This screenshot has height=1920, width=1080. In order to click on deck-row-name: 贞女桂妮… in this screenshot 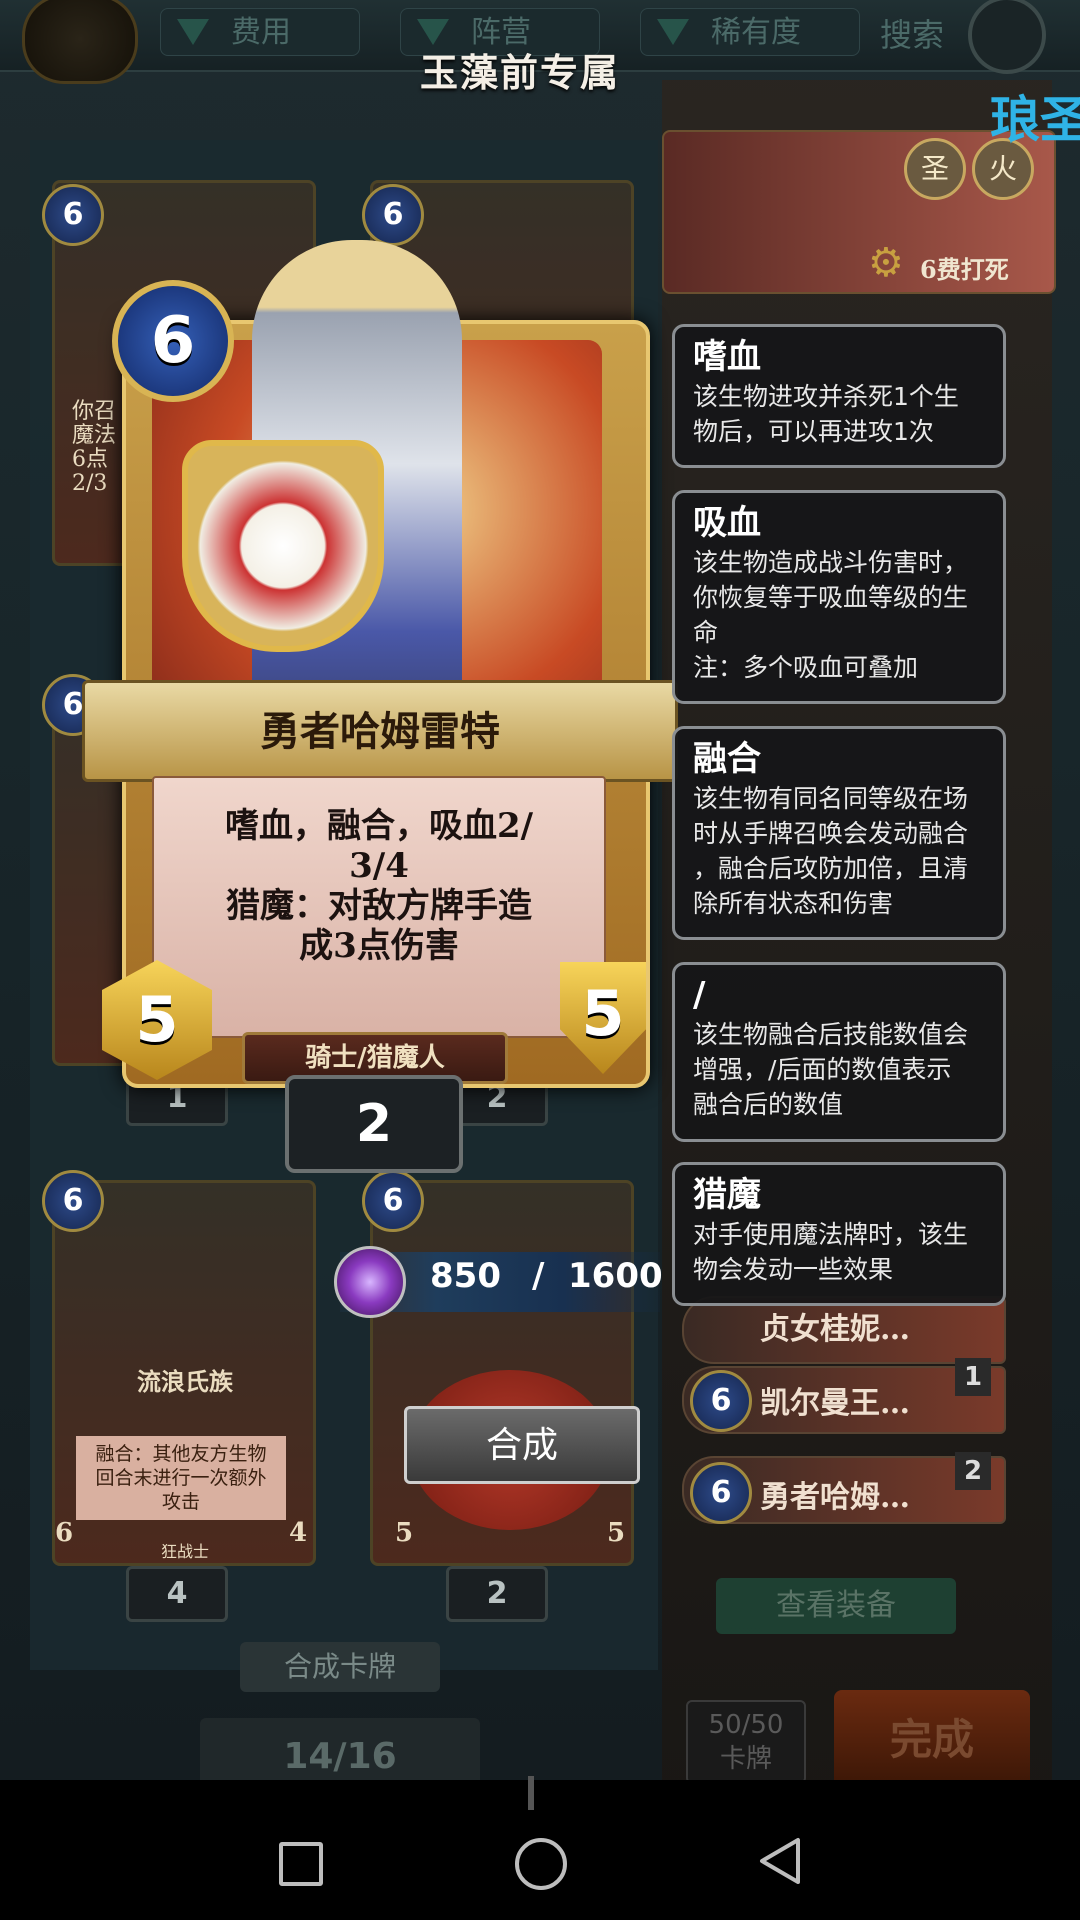, I will do `click(835, 1329)`.